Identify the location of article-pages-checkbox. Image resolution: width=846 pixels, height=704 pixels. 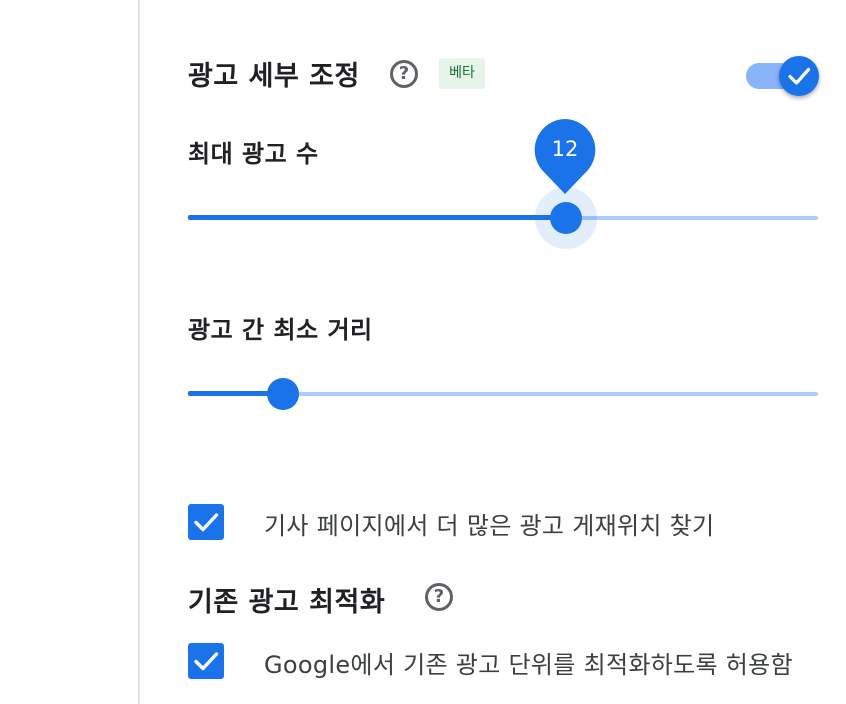
(206, 522).